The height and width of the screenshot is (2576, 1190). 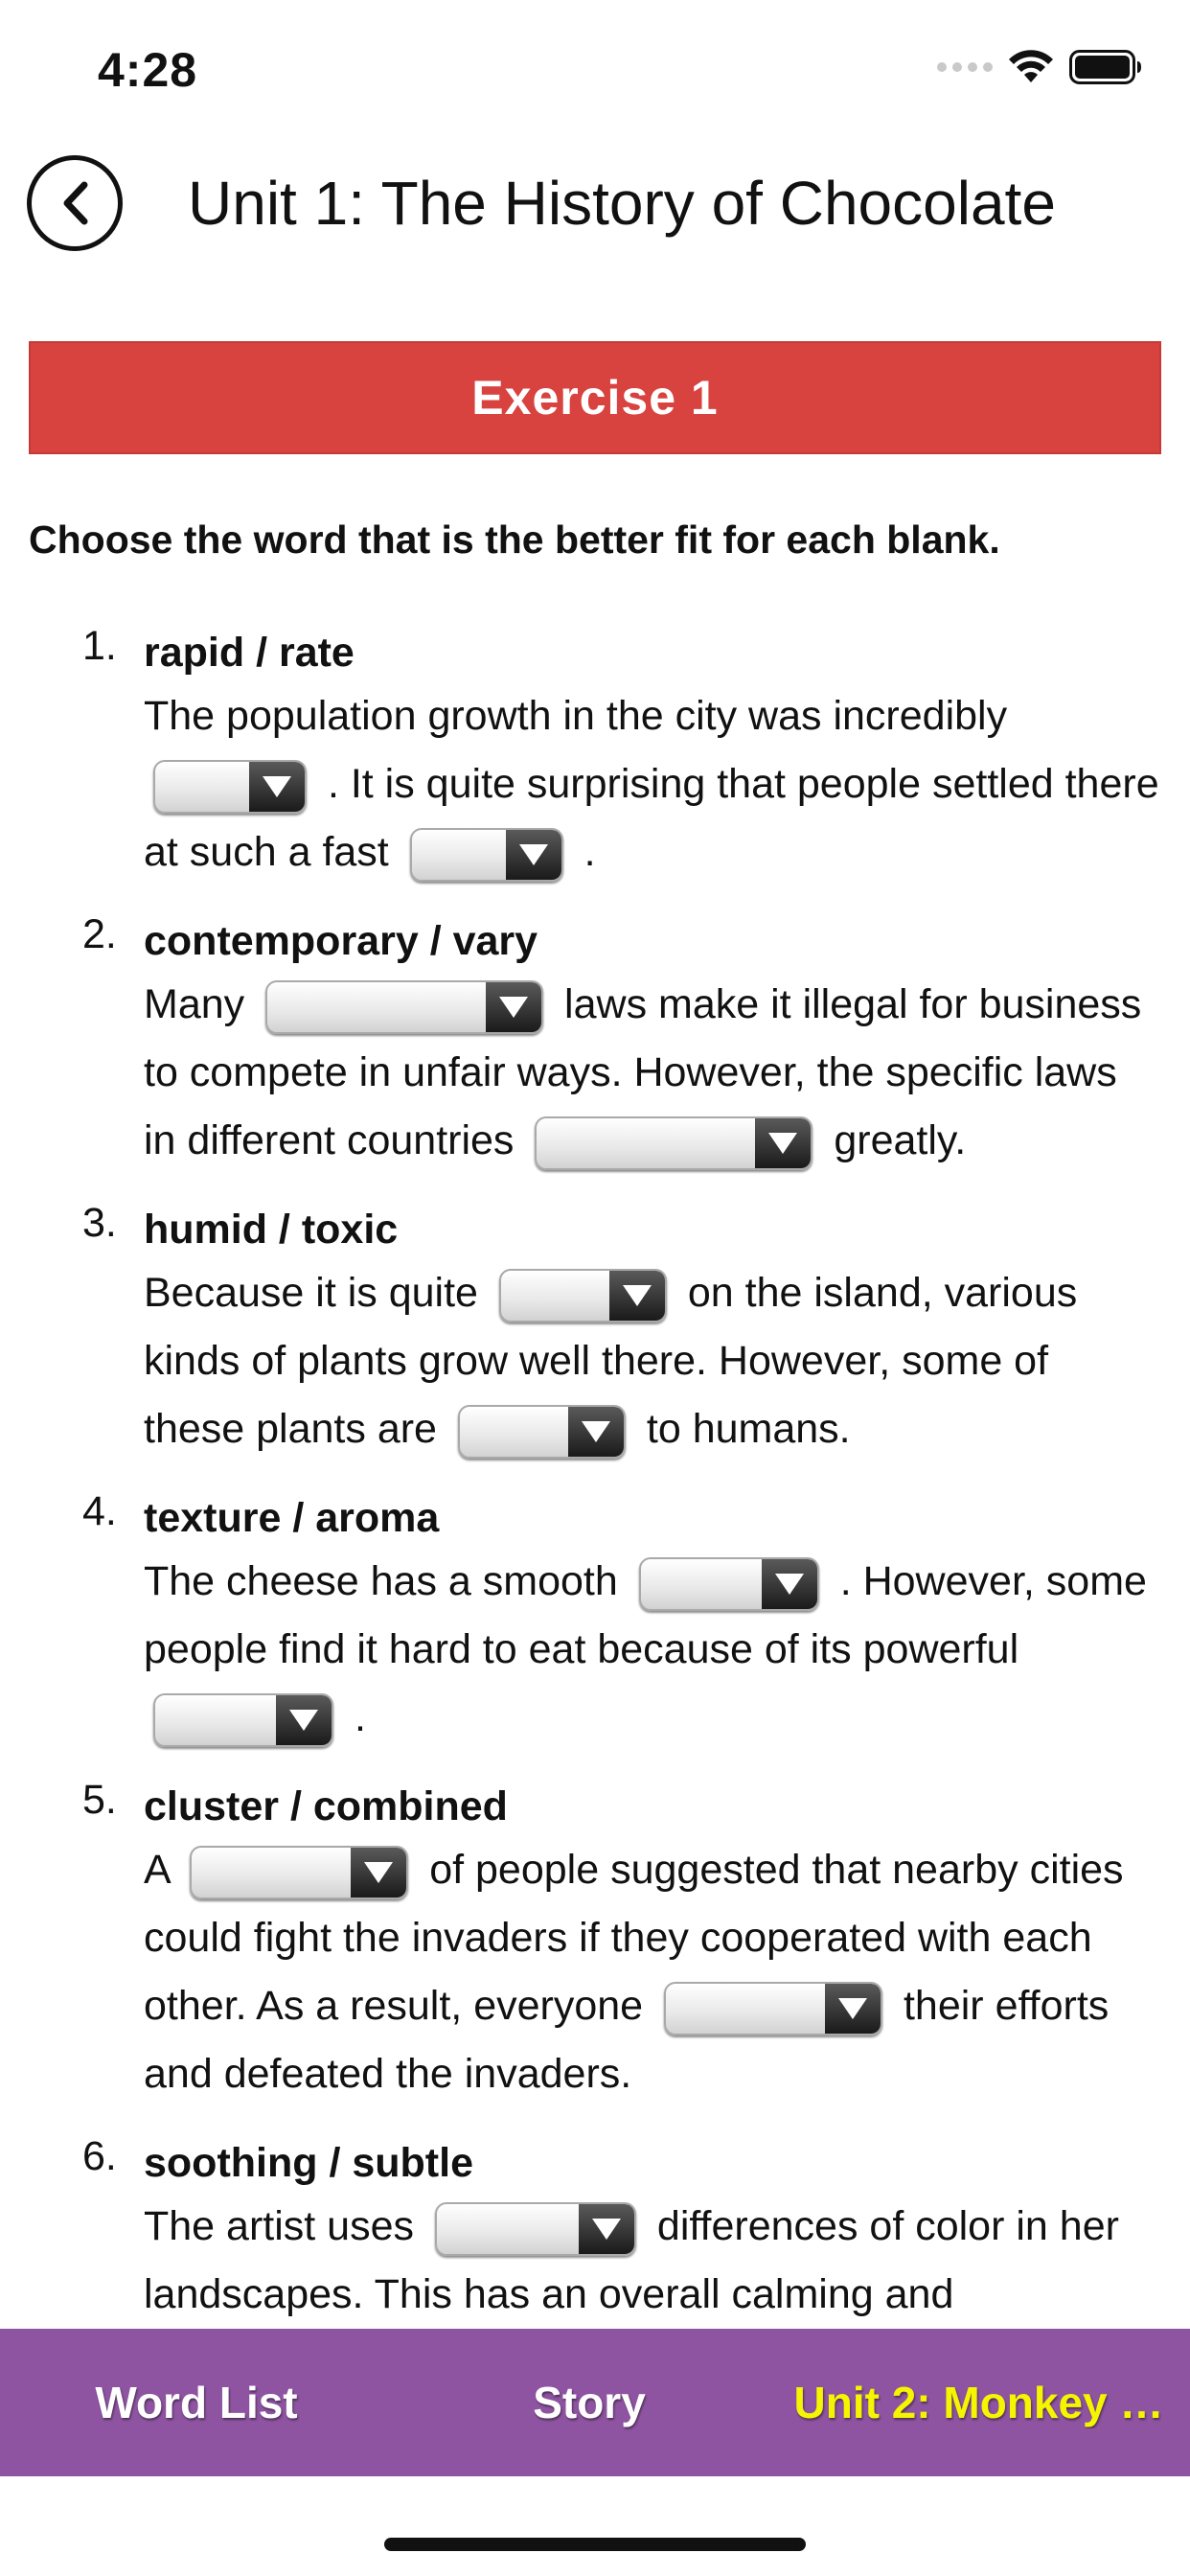 What do you see at coordinates (1031, 66) in the screenshot?
I see `wifi-icon` at bounding box center [1031, 66].